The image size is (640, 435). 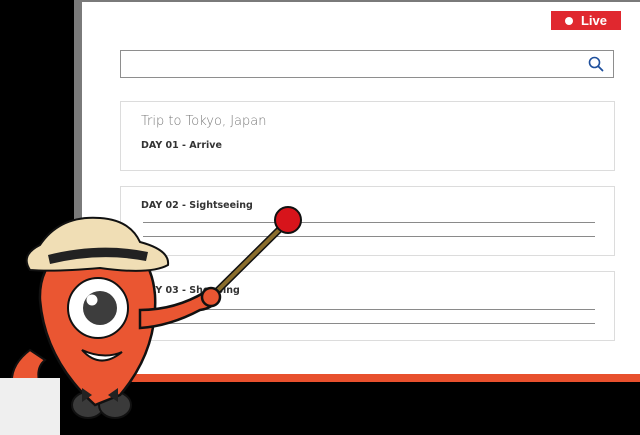 I want to click on live-dot-icon, so click(x=568, y=20).